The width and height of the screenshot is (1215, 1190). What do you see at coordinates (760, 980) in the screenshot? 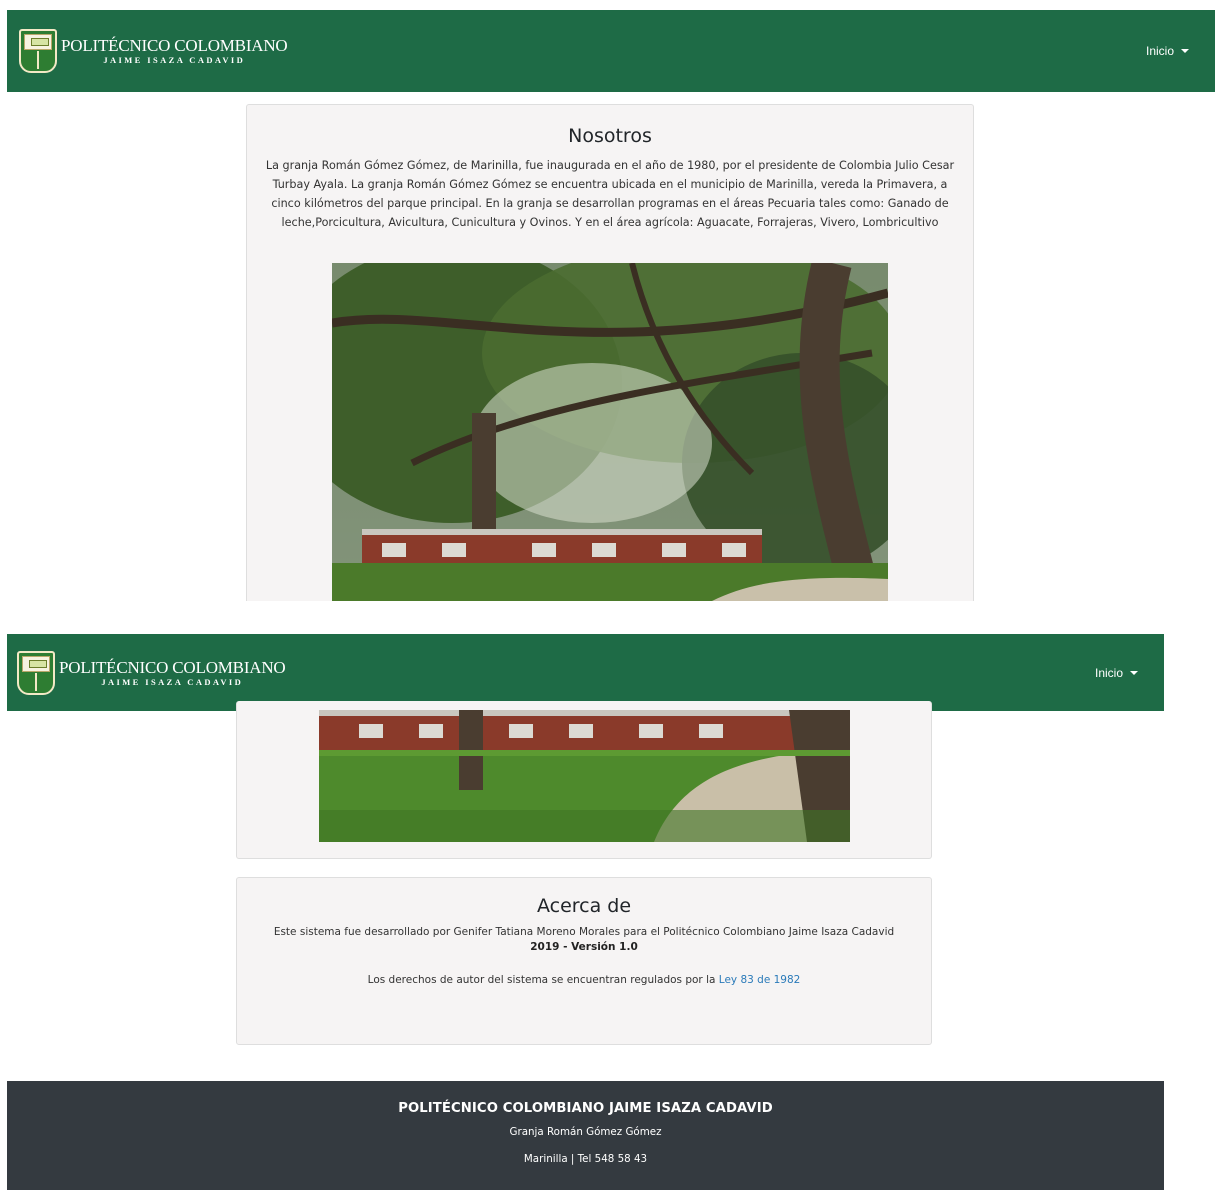
I see `ley-link: Ley 83 de 1982` at bounding box center [760, 980].